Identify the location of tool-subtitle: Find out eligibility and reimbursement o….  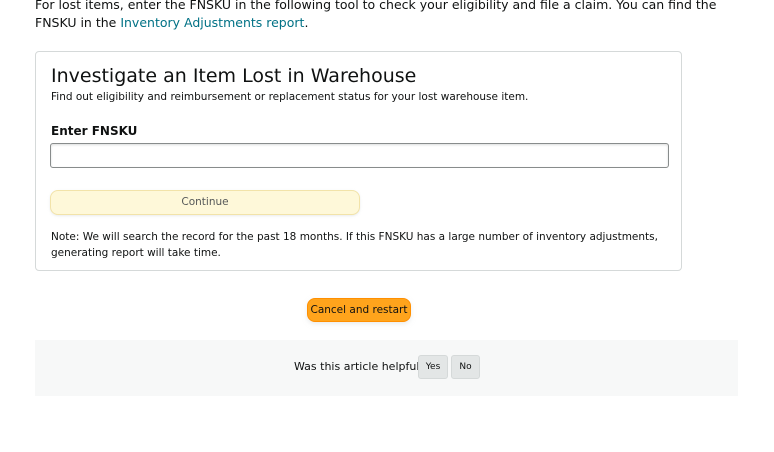
(290, 97).